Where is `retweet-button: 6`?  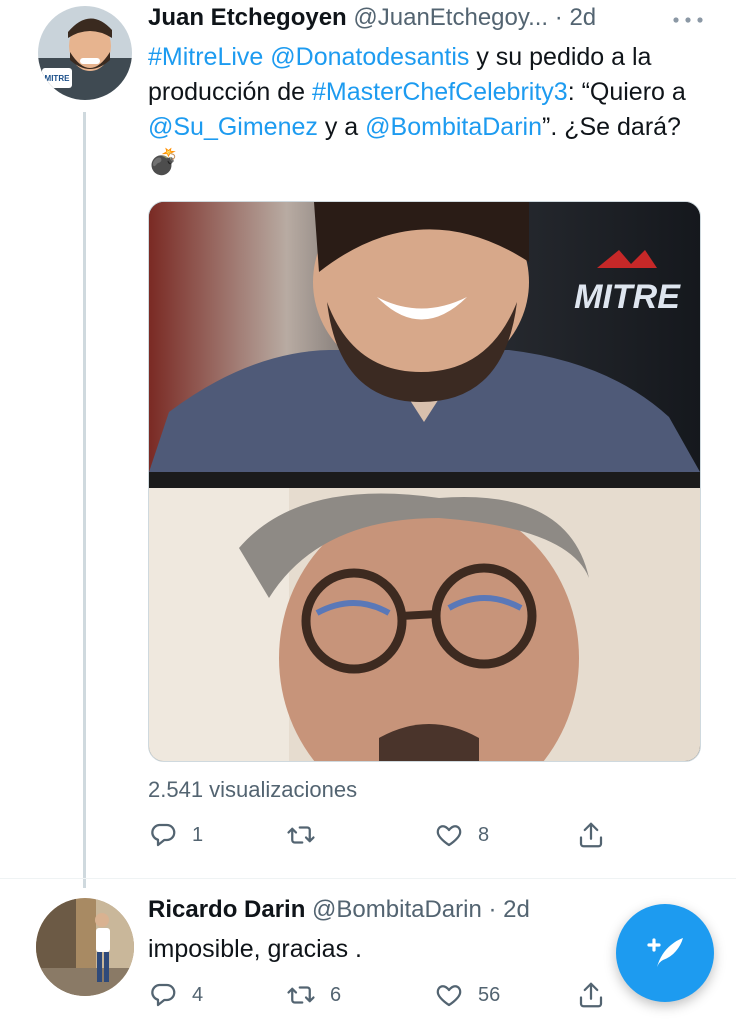
retweet-button: 6 is located at coordinates (313, 995).